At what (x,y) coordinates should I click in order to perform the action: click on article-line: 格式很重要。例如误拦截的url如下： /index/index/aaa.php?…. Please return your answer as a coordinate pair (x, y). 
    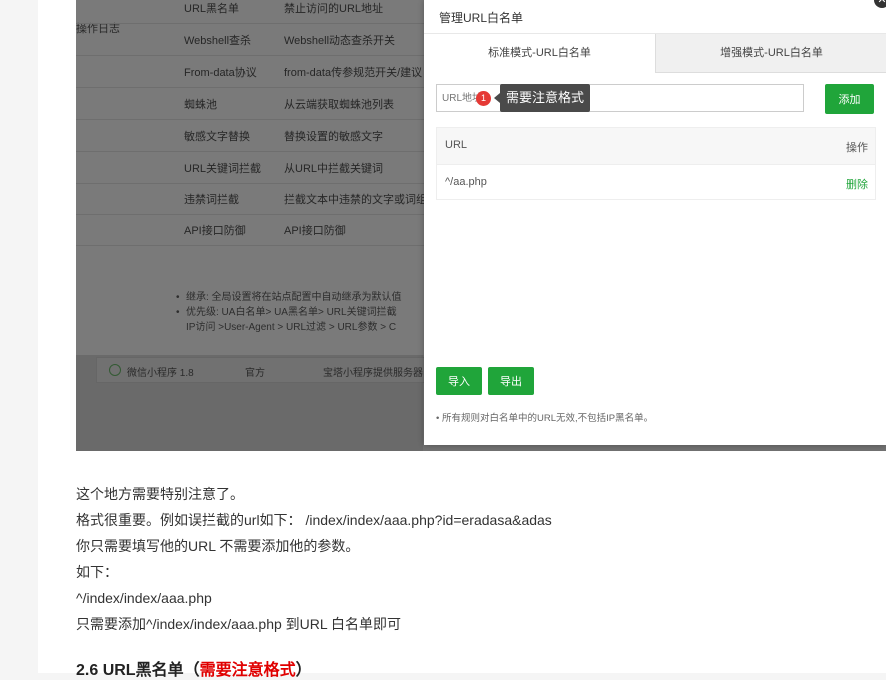
    Looking at the image, I should click on (314, 520).